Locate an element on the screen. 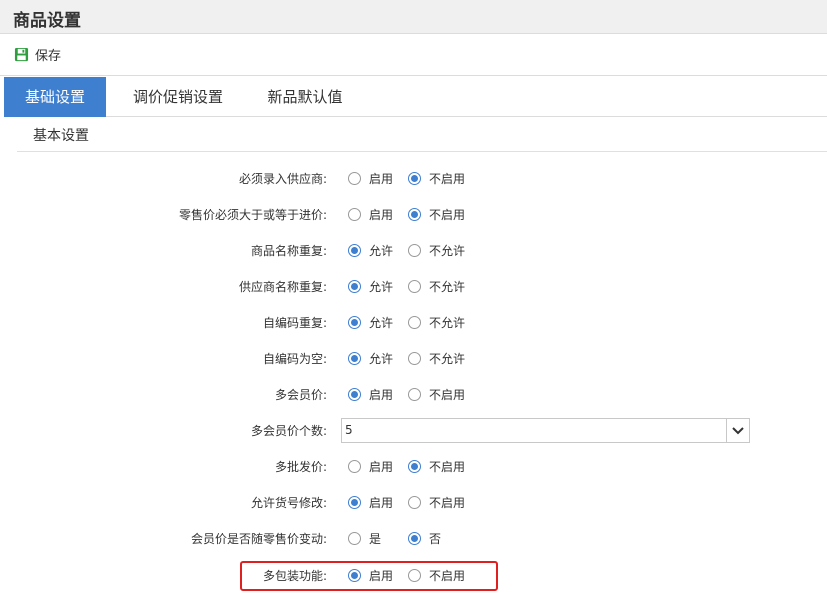  setting-row: 多会员价个数: 5 is located at coordinates (413, 430).